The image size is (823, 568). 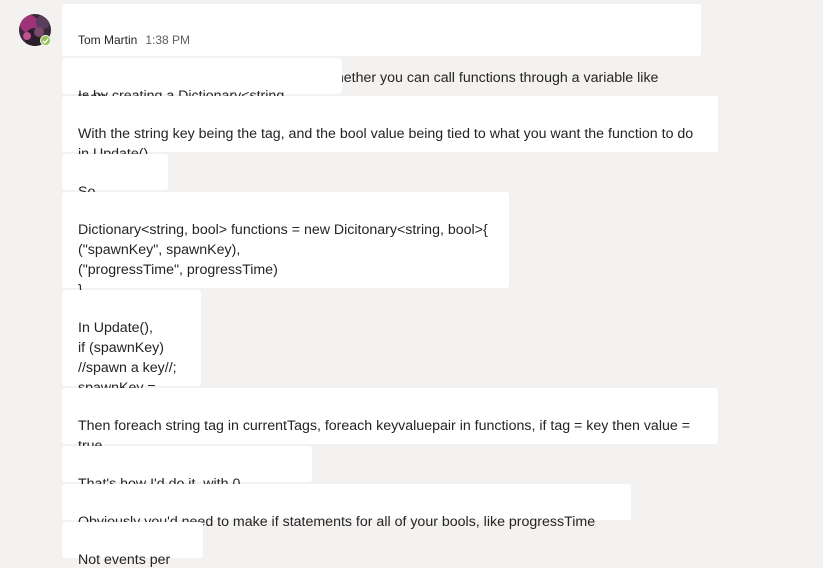 What do you see at coordinates (35, 30) in the screenshot?
I see `avatar` at bounding box center [35, 30].